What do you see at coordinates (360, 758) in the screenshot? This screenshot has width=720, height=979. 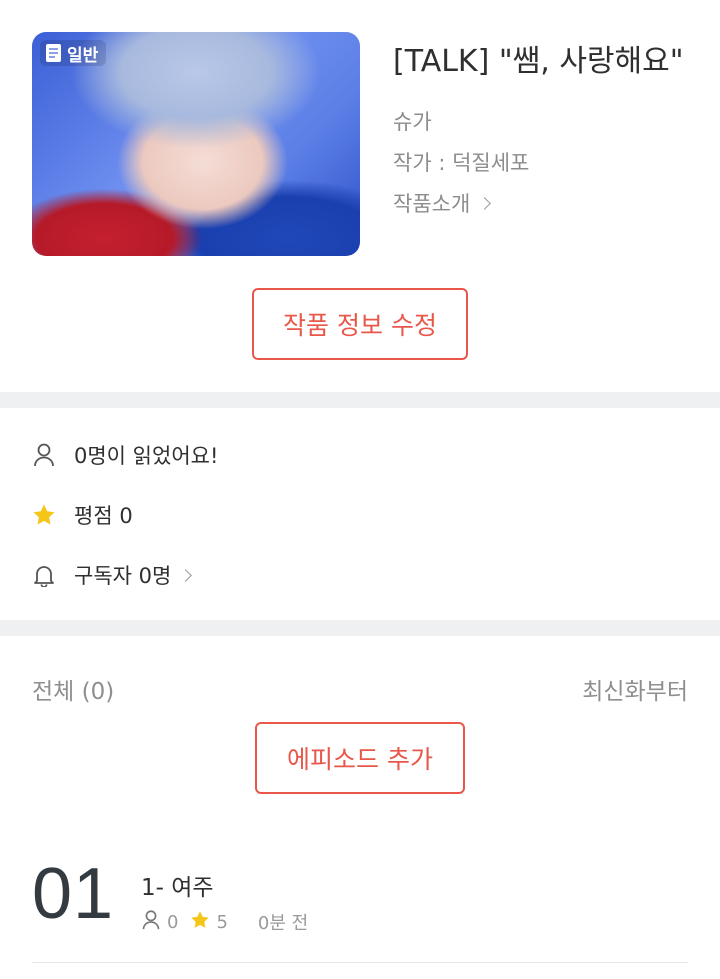 I see `add-episode-button: 에피소드 추가` at bounding box center [360, 758].